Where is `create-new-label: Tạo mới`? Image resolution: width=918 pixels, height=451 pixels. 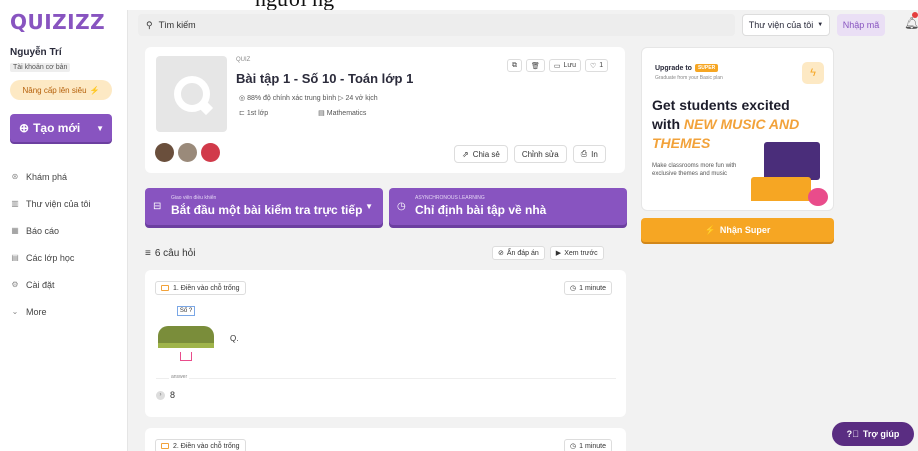
create-new-label: Tạo mới is located at coordinates (57, 128).